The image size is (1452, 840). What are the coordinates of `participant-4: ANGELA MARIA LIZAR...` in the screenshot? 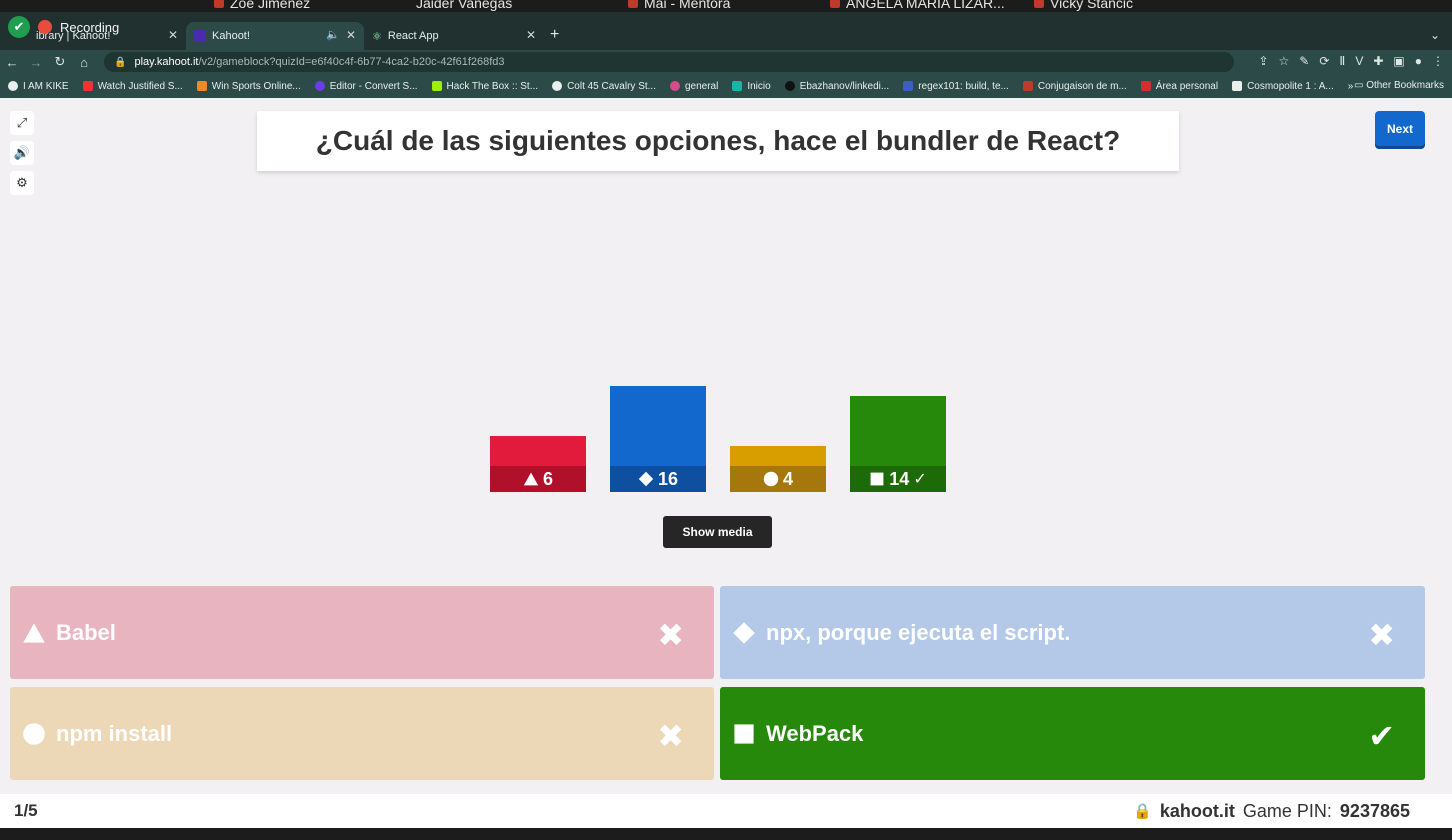 It's located at (917, 5).